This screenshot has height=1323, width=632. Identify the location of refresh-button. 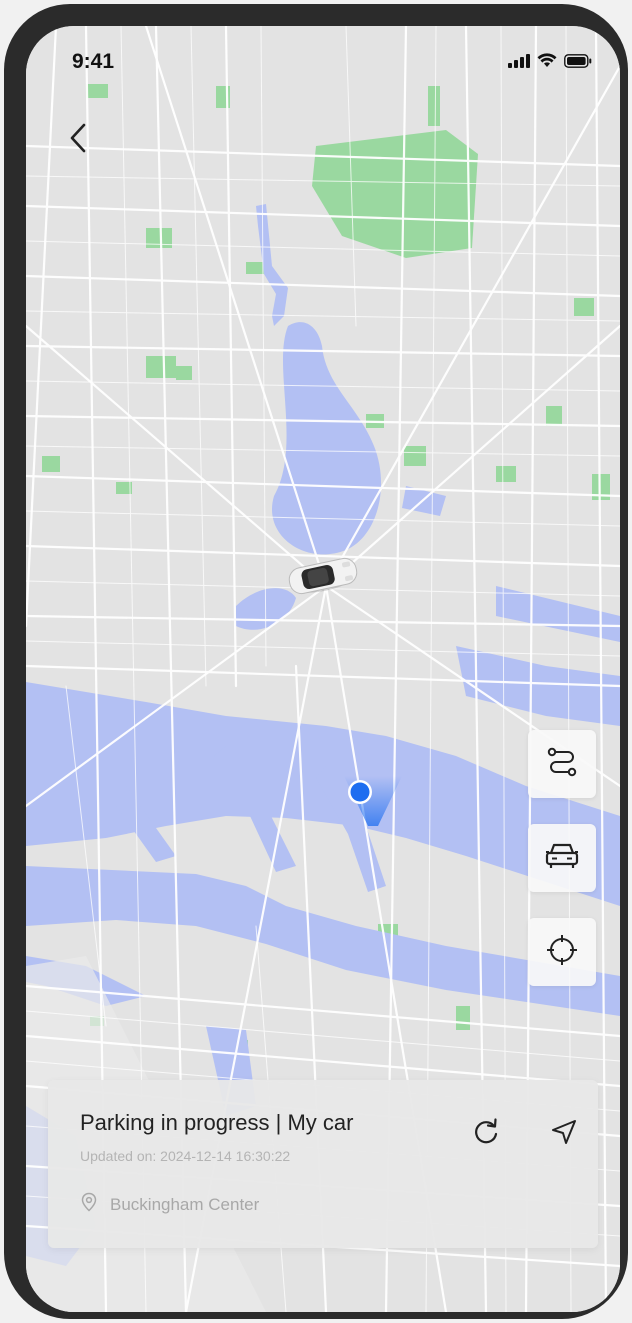
(486, 1134).